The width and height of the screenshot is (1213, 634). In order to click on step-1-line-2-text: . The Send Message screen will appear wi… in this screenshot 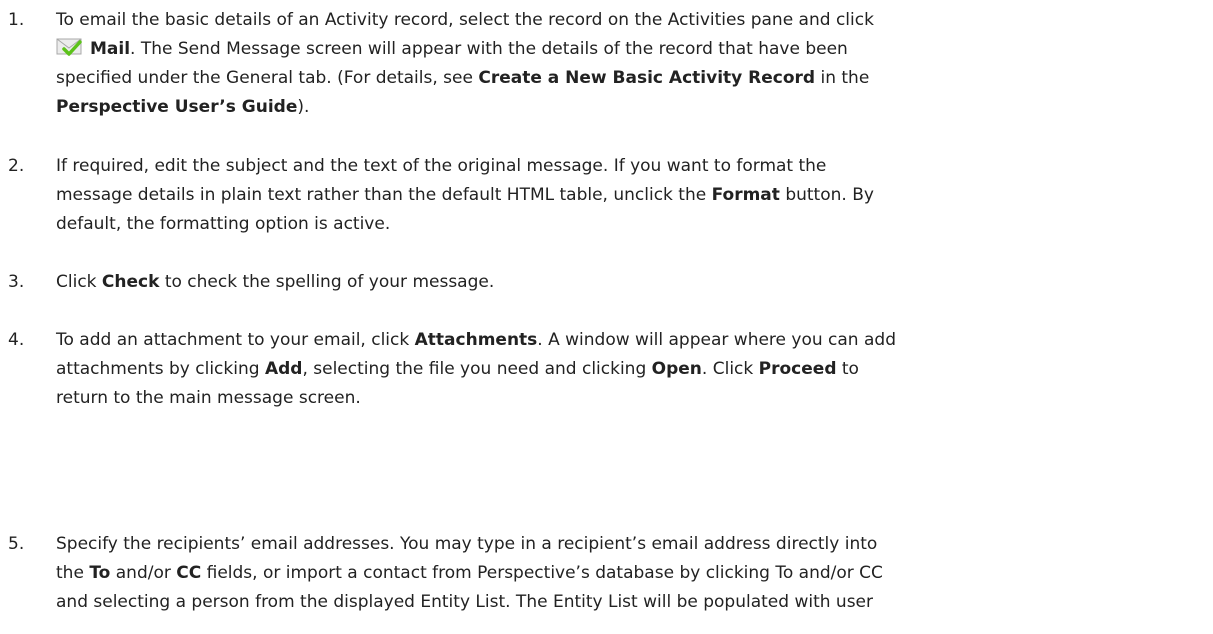, I will do `click(489, 49)`.